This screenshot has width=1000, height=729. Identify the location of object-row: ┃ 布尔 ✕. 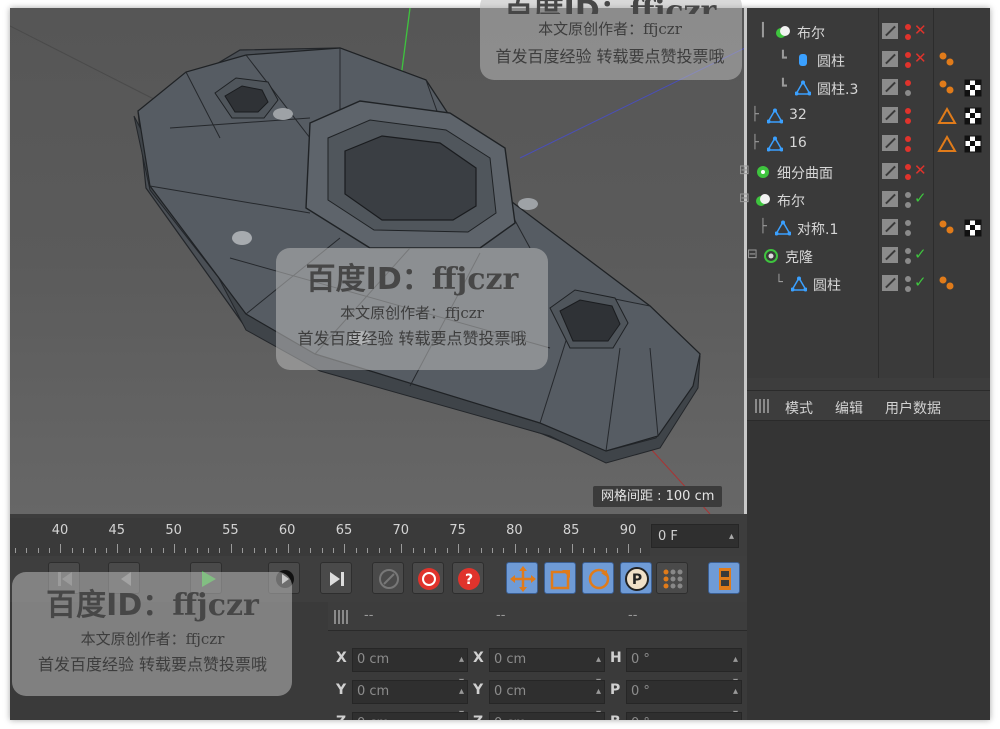
(868, 32).